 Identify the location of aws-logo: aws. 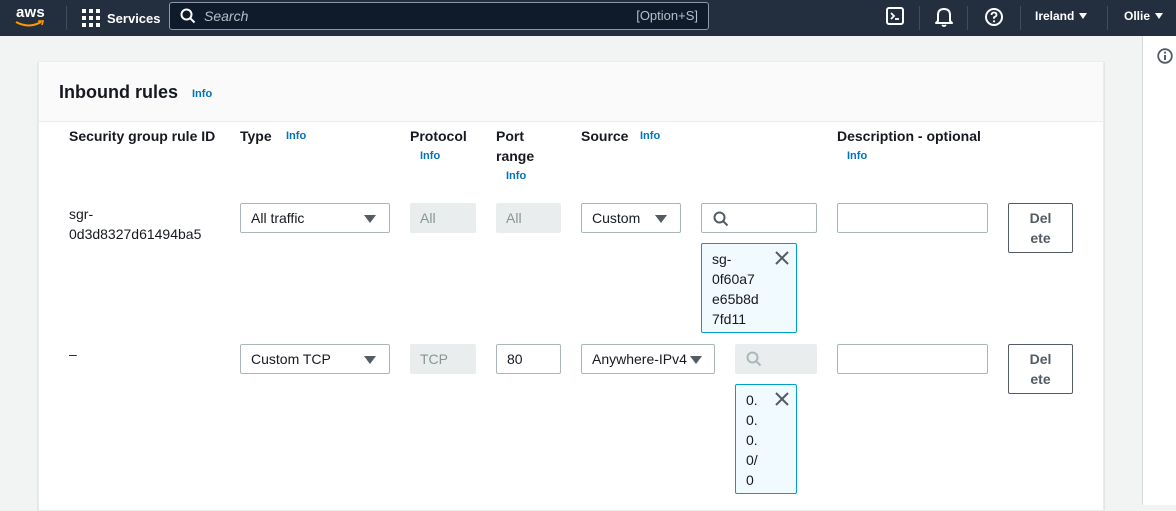
(32, 18).